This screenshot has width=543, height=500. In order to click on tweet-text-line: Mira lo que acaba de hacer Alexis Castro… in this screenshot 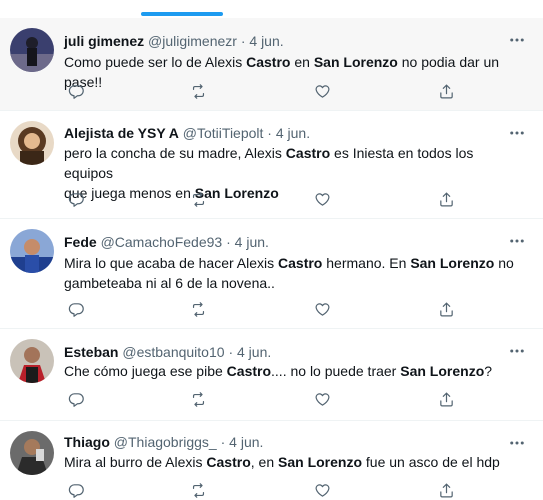, I will do `click(289, 263)`.